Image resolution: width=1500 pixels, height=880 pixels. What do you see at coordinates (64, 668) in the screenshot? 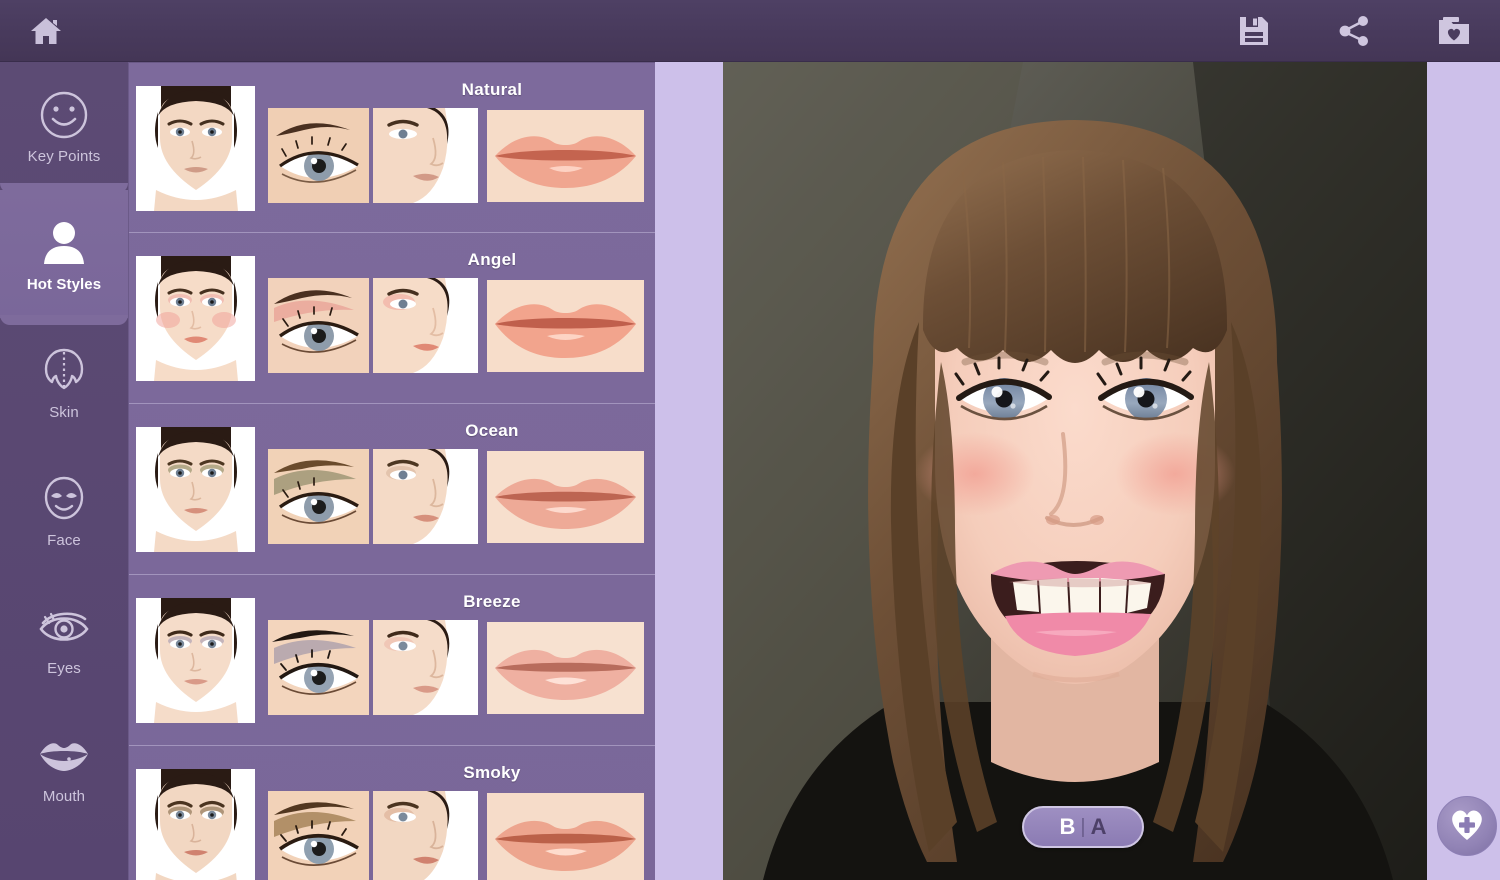
I see `sidebar-item-label: Eyes` at bounding box center [64, 668].